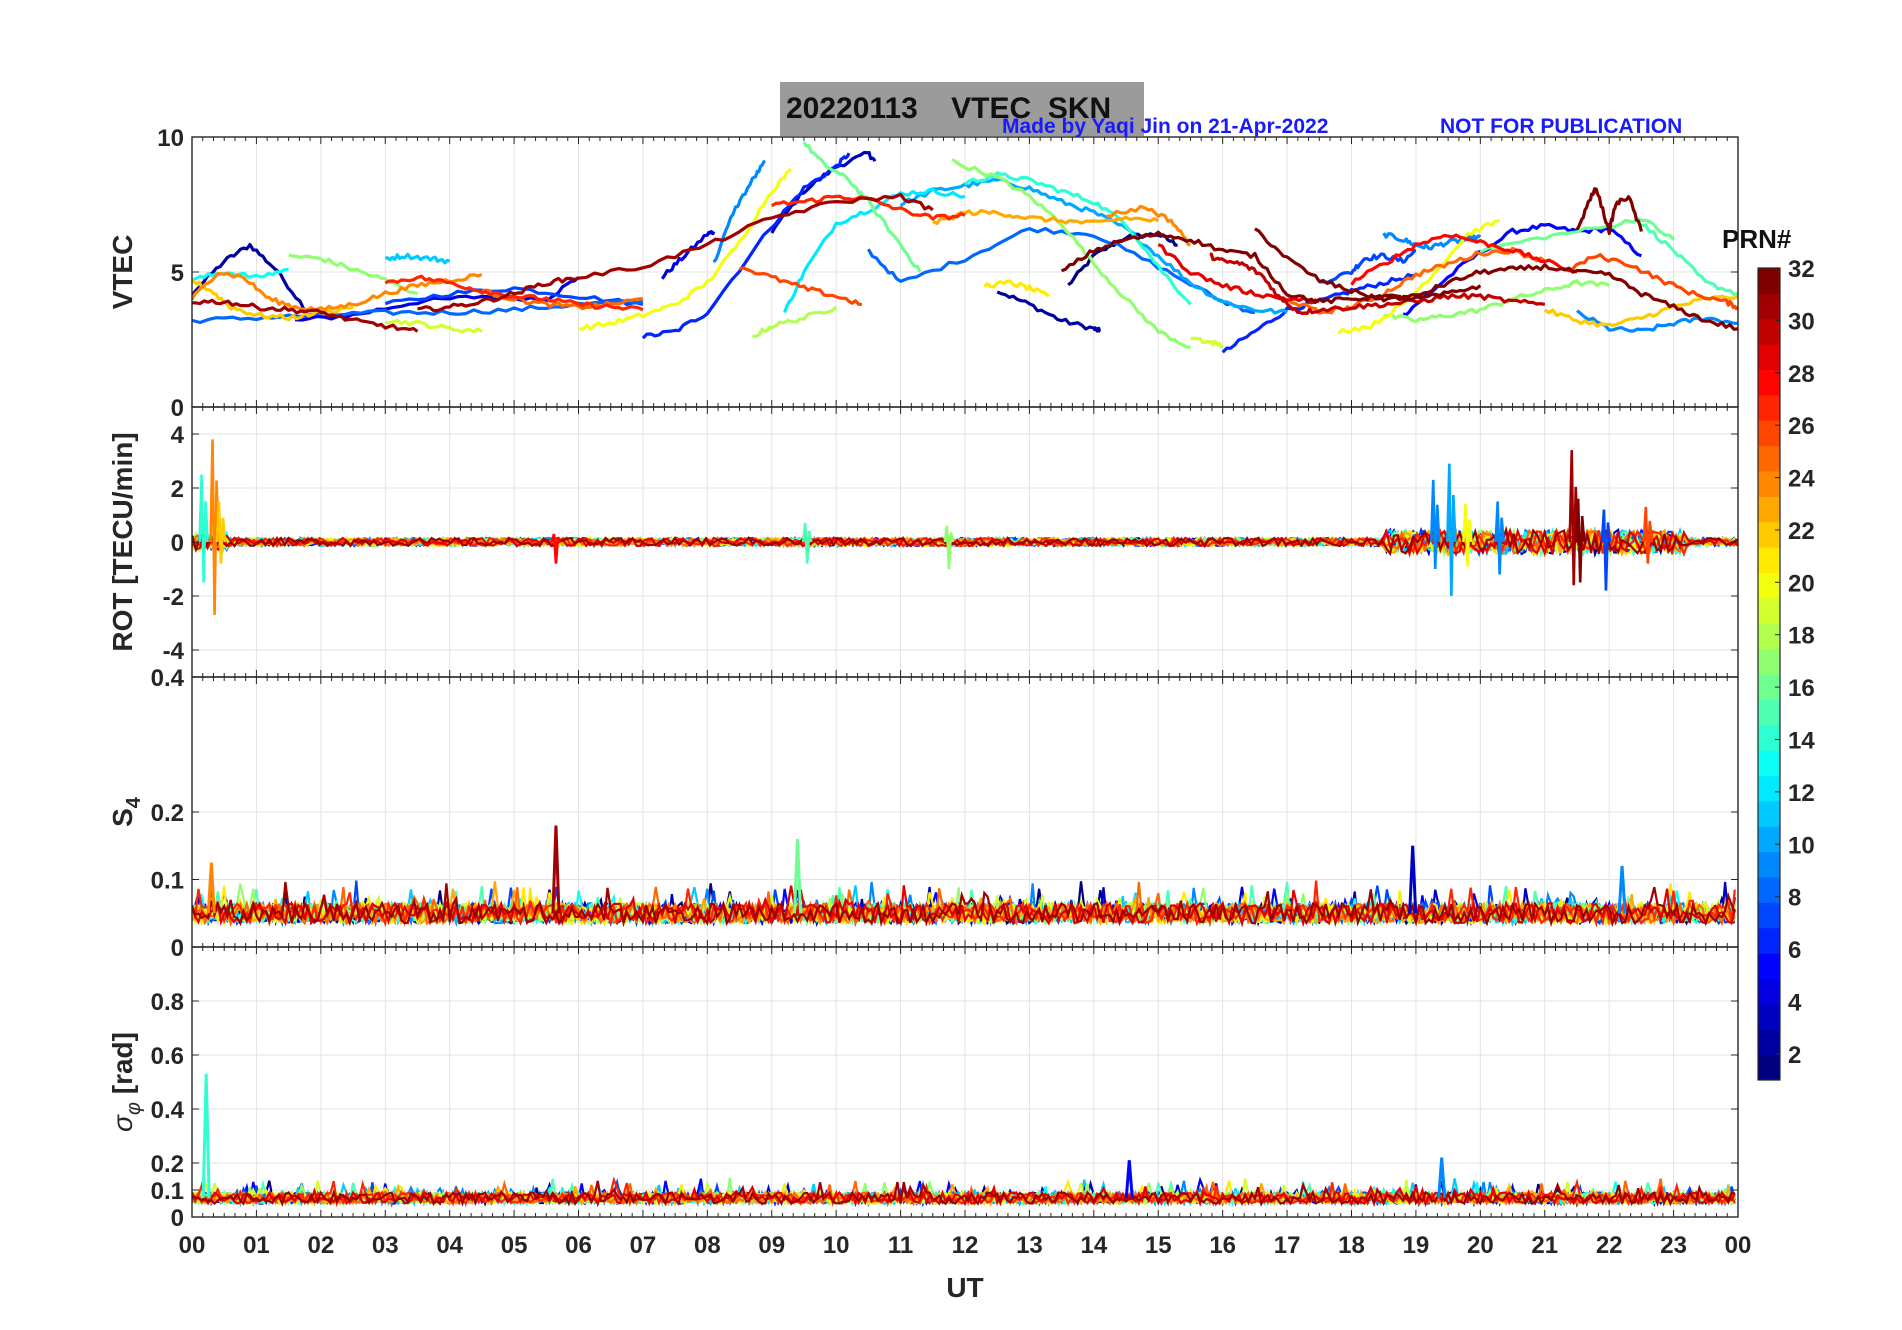 This screenshot has height=1330, width=1902. Describe the element at coordinates (1801, 531) in the screenshot. I see `colorbar-tick-label: 22` at that location.